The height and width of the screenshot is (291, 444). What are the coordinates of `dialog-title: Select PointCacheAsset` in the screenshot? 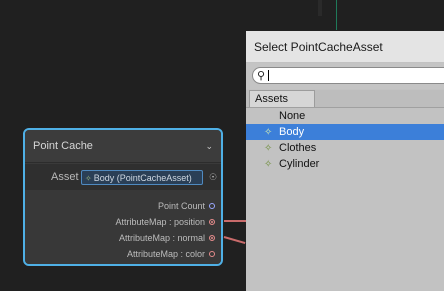 It's located at (345, 46).